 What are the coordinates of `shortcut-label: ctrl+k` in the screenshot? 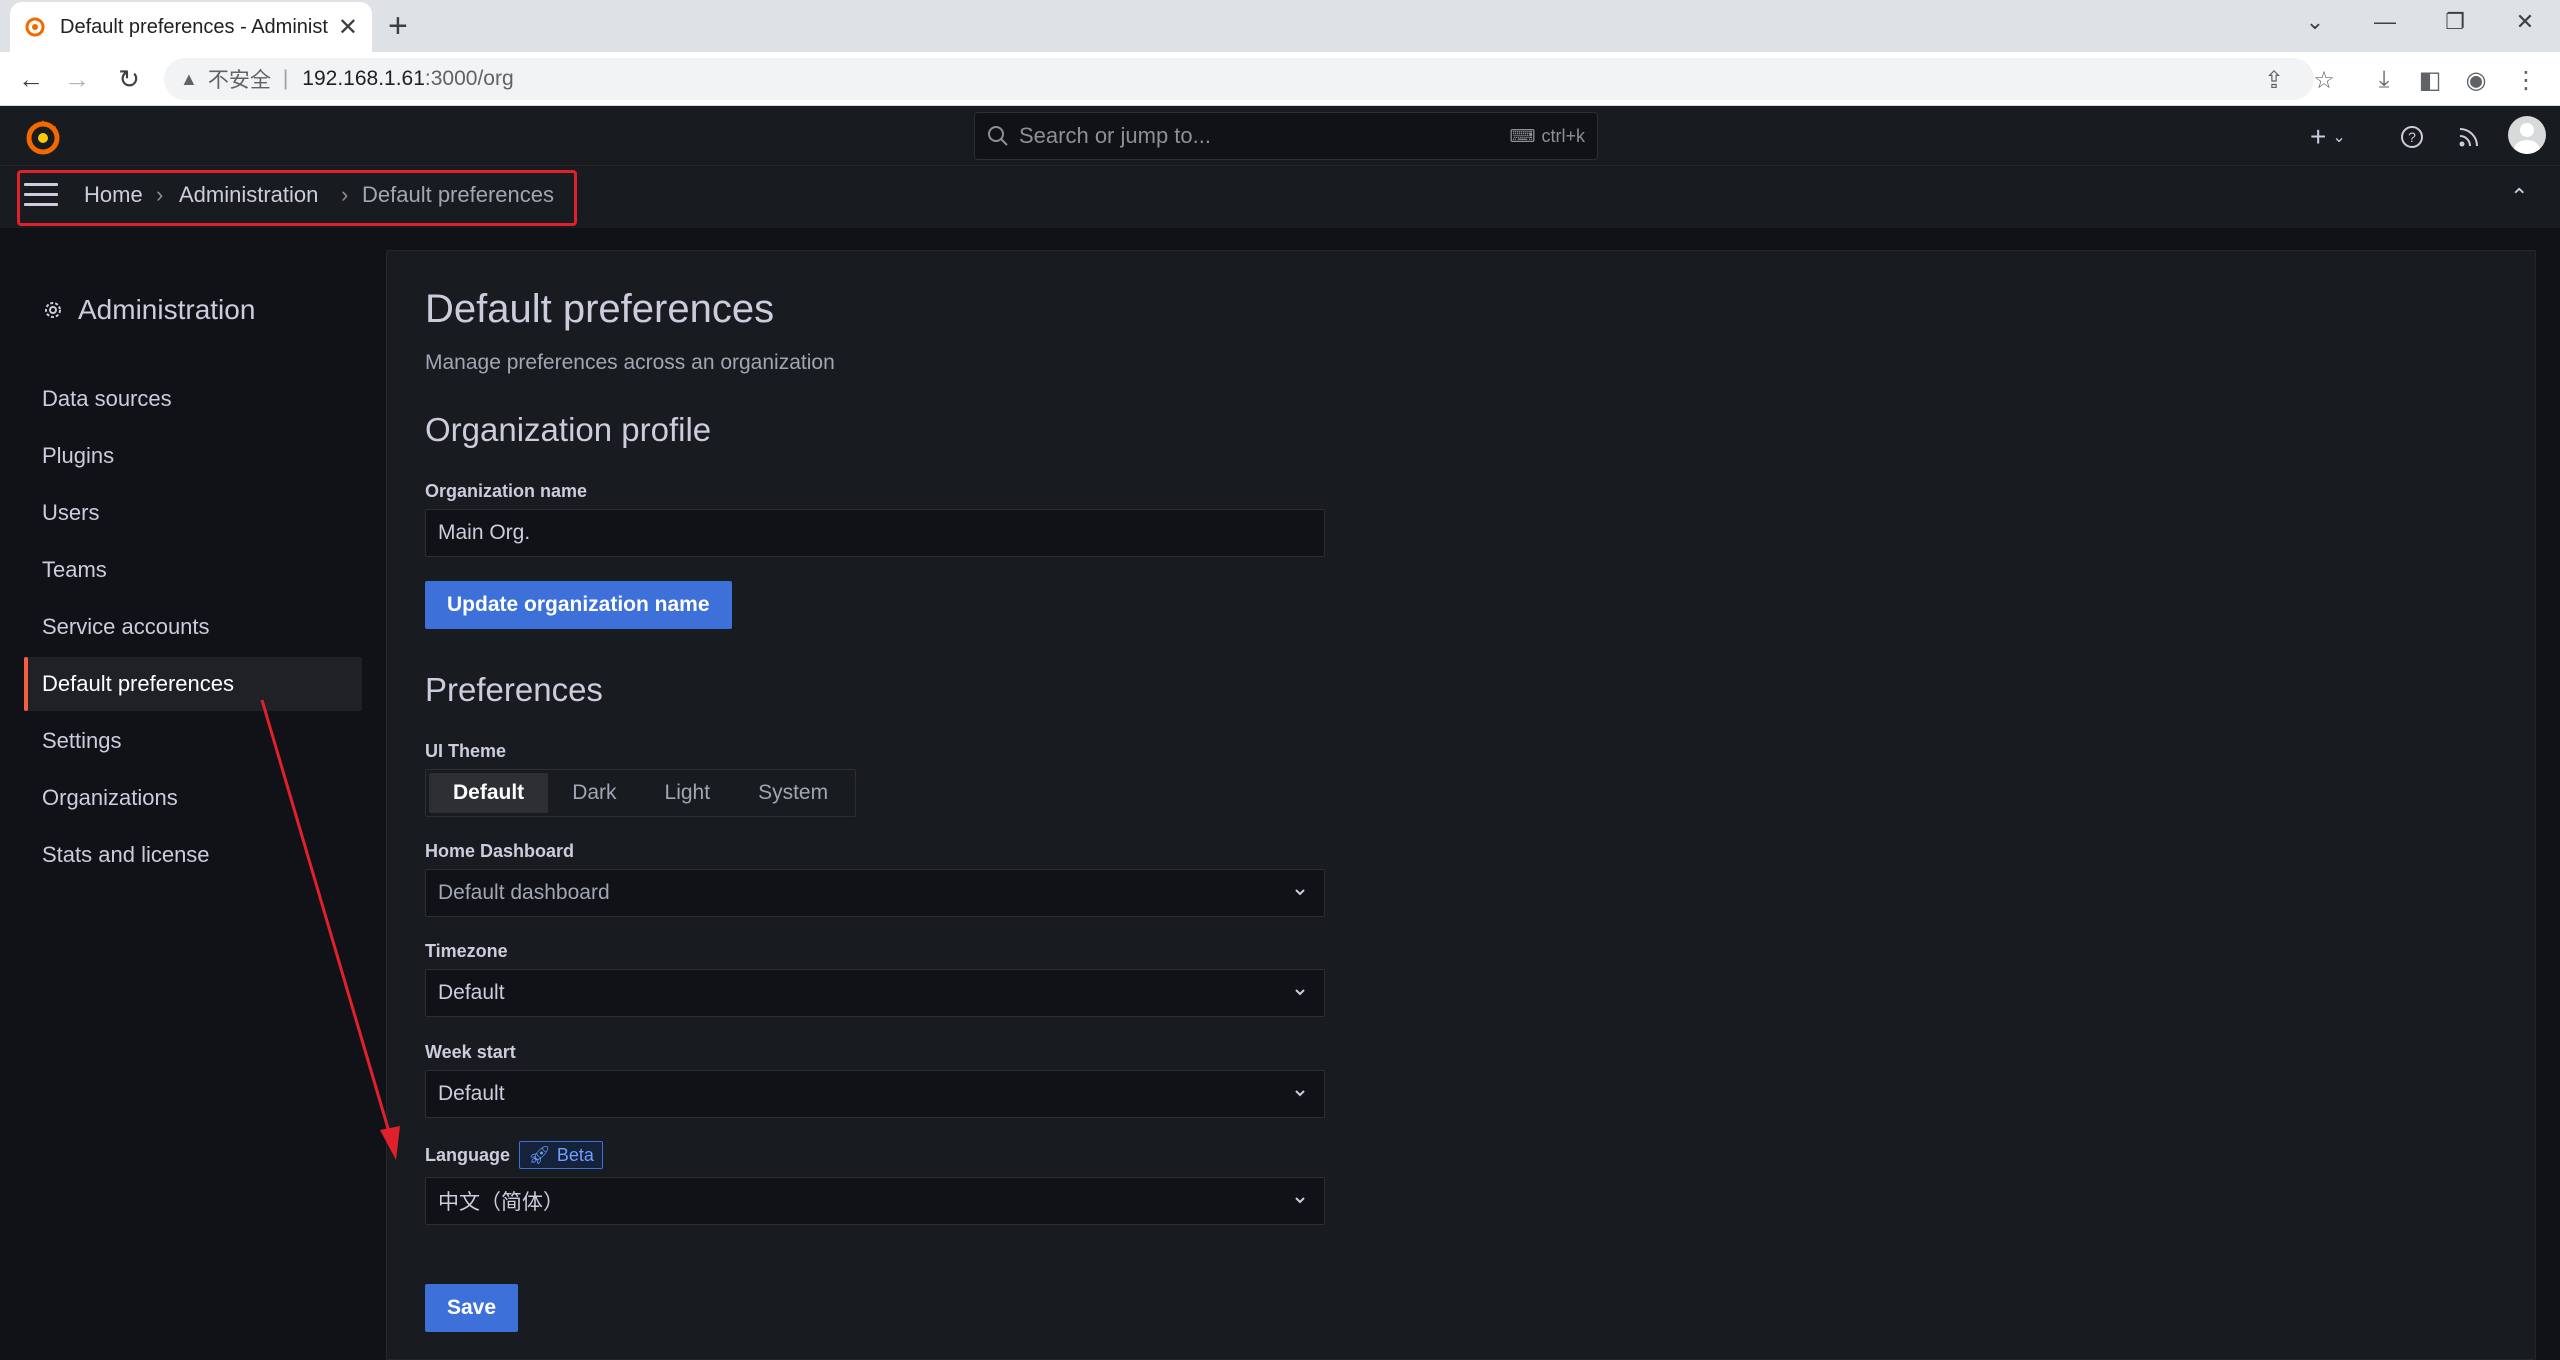 It's located at (1563, 135).